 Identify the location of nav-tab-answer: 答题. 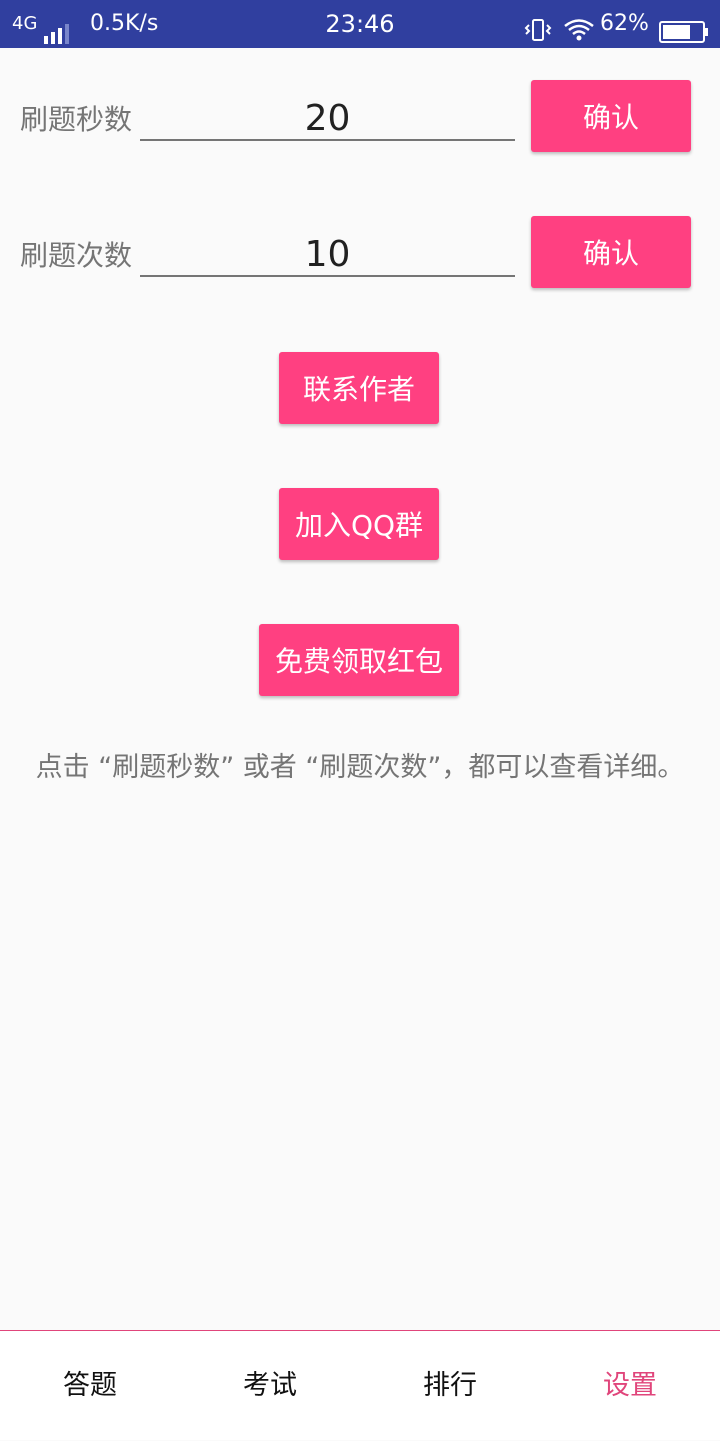
(90, 1386).